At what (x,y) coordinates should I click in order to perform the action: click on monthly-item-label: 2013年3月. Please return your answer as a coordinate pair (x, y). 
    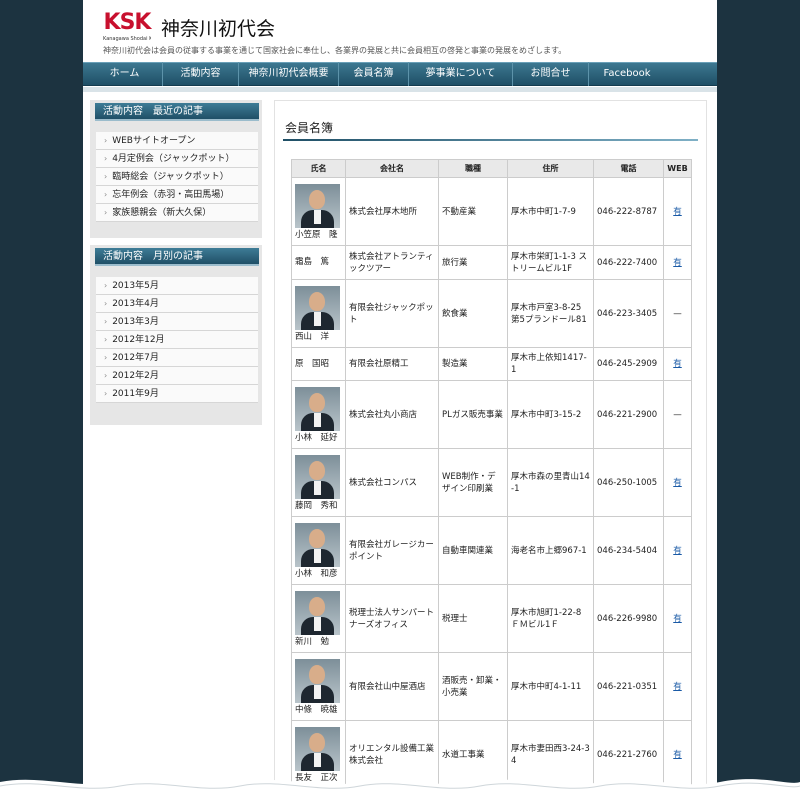
    Looking at the image, I should click on (135, 322).